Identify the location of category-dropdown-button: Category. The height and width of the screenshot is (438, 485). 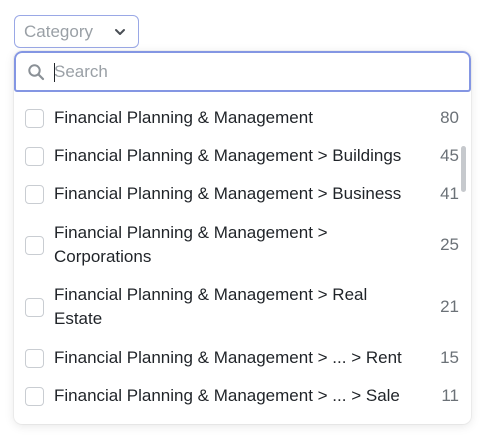
(76, 31).